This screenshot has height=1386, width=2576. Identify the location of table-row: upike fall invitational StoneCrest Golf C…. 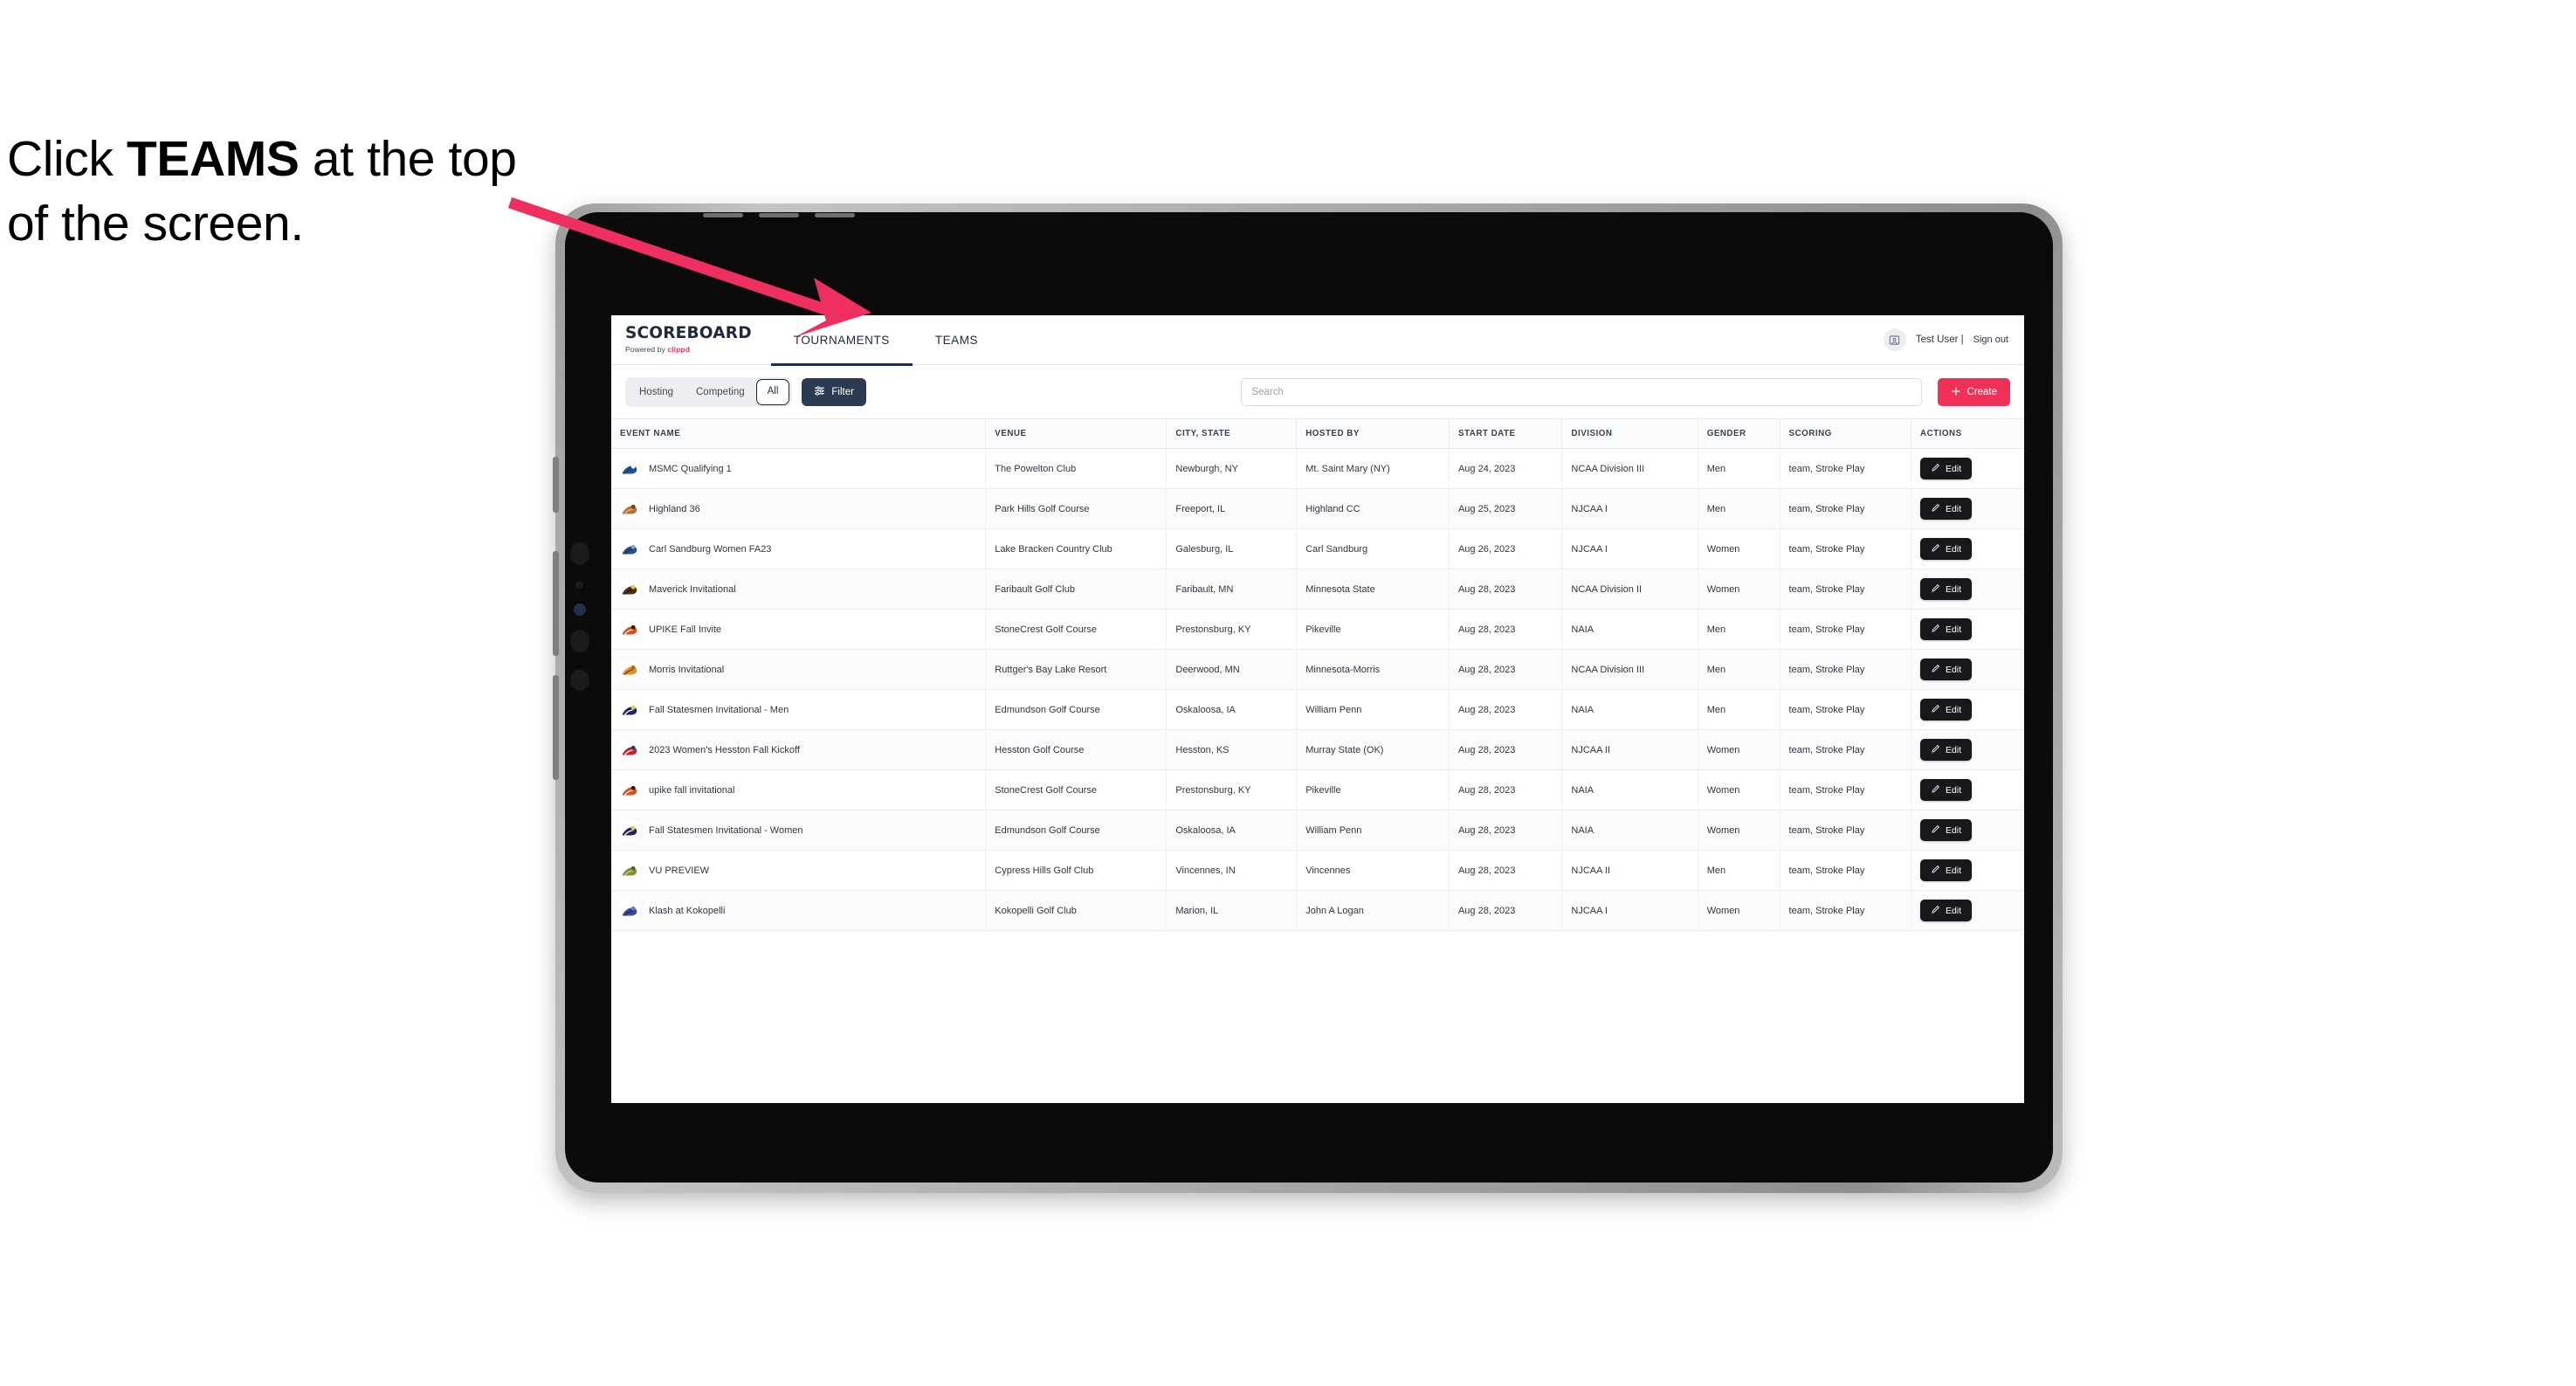
(1317, 789).